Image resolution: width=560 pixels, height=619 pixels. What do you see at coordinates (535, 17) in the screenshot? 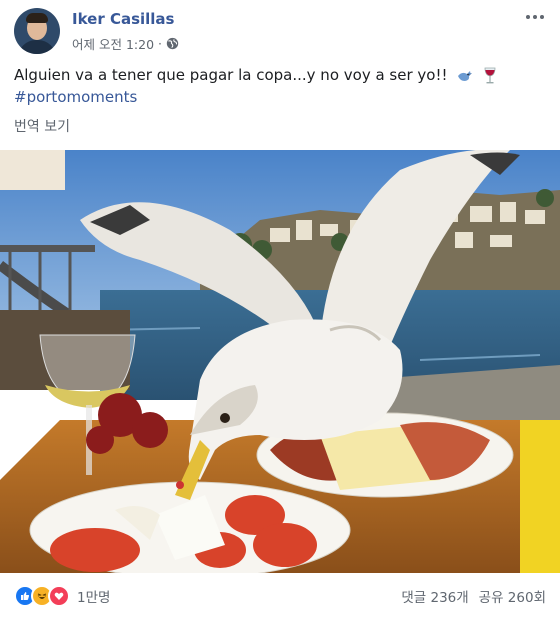
I see `more-options-icon` at bounding box center [535, 17].